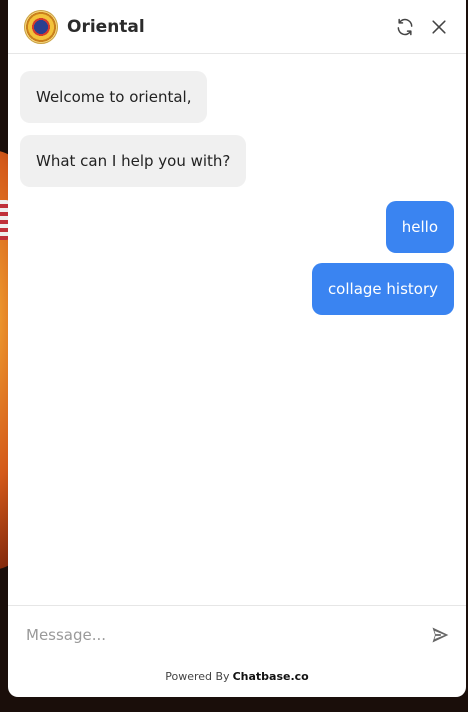 This screenshot has height=712, width=468. I want to click on powered-by: Powered By Chatbase.co, so click(237, 676).